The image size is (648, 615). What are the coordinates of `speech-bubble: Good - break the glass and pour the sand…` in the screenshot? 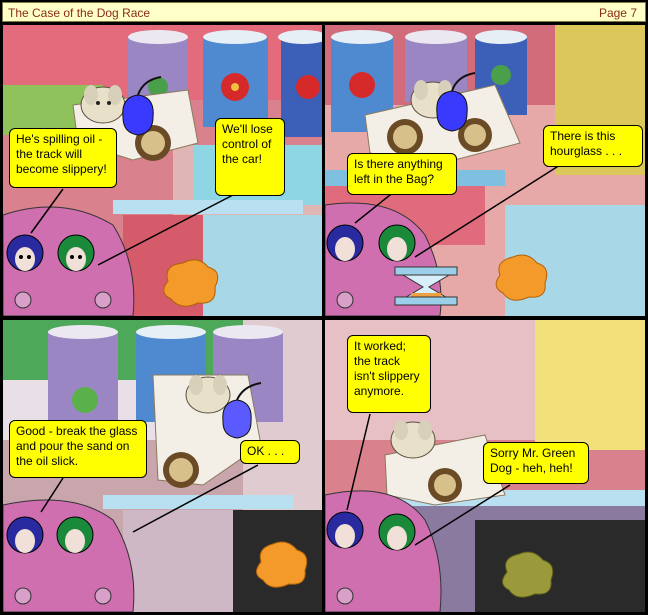 It's located at (78, 449).